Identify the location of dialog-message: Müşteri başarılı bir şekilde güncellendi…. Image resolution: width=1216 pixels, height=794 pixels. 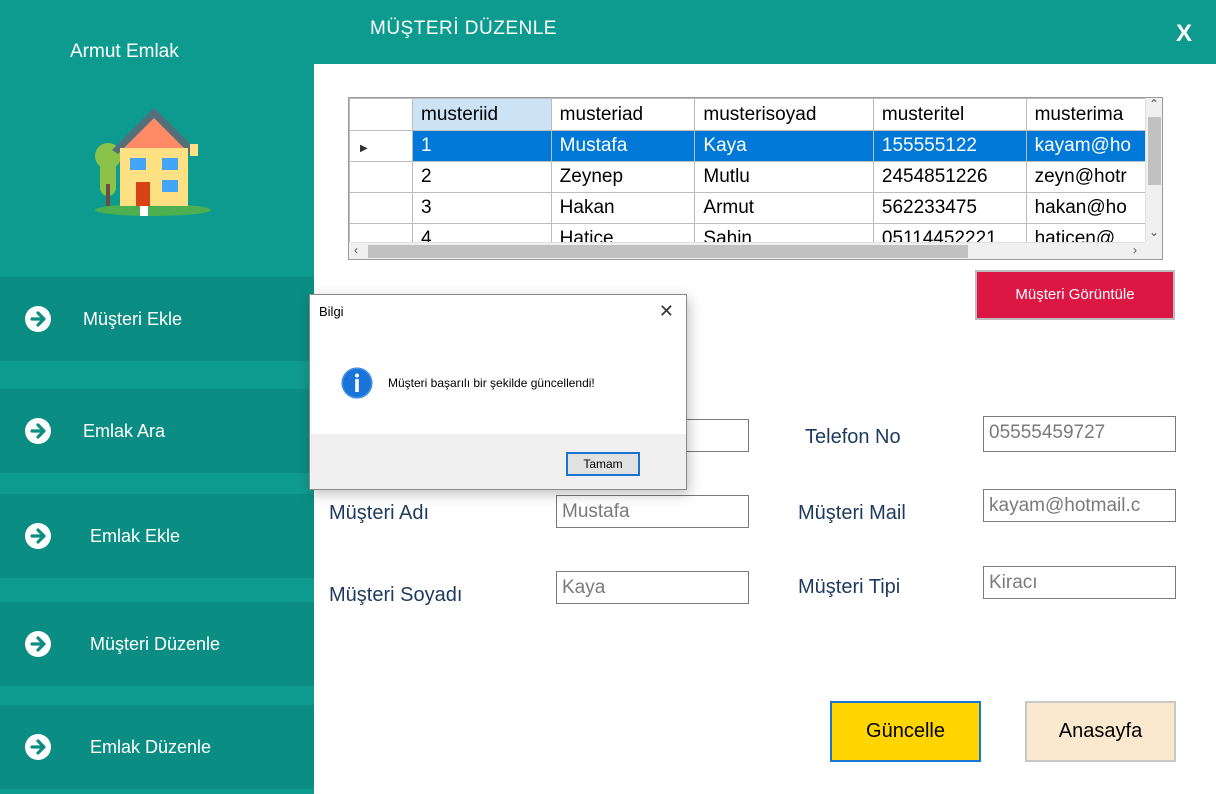
(491, 383).